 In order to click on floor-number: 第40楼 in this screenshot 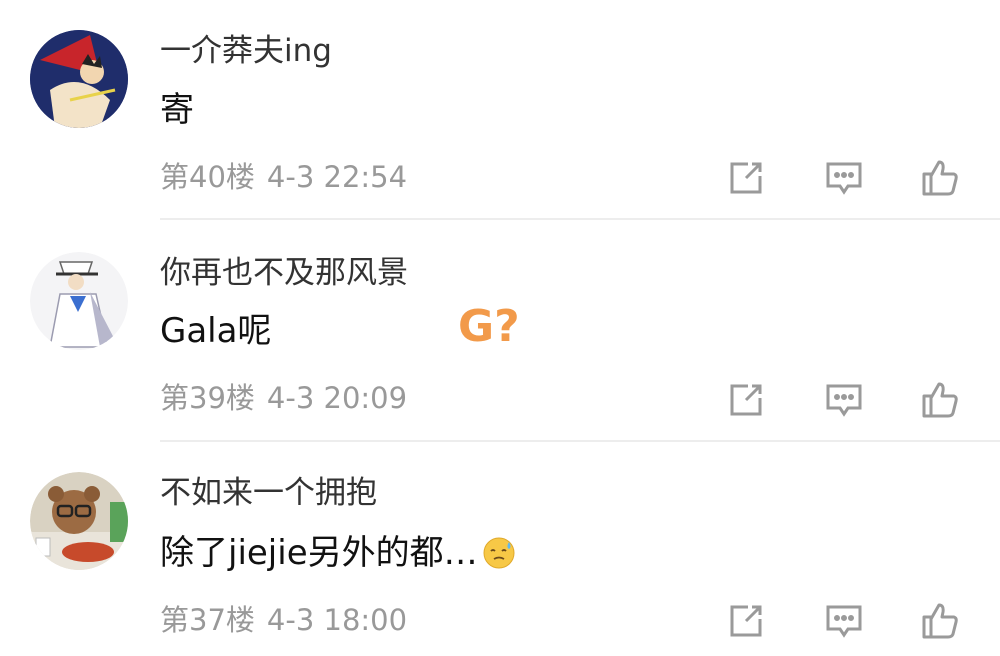, I will do `click(207, 177)`.